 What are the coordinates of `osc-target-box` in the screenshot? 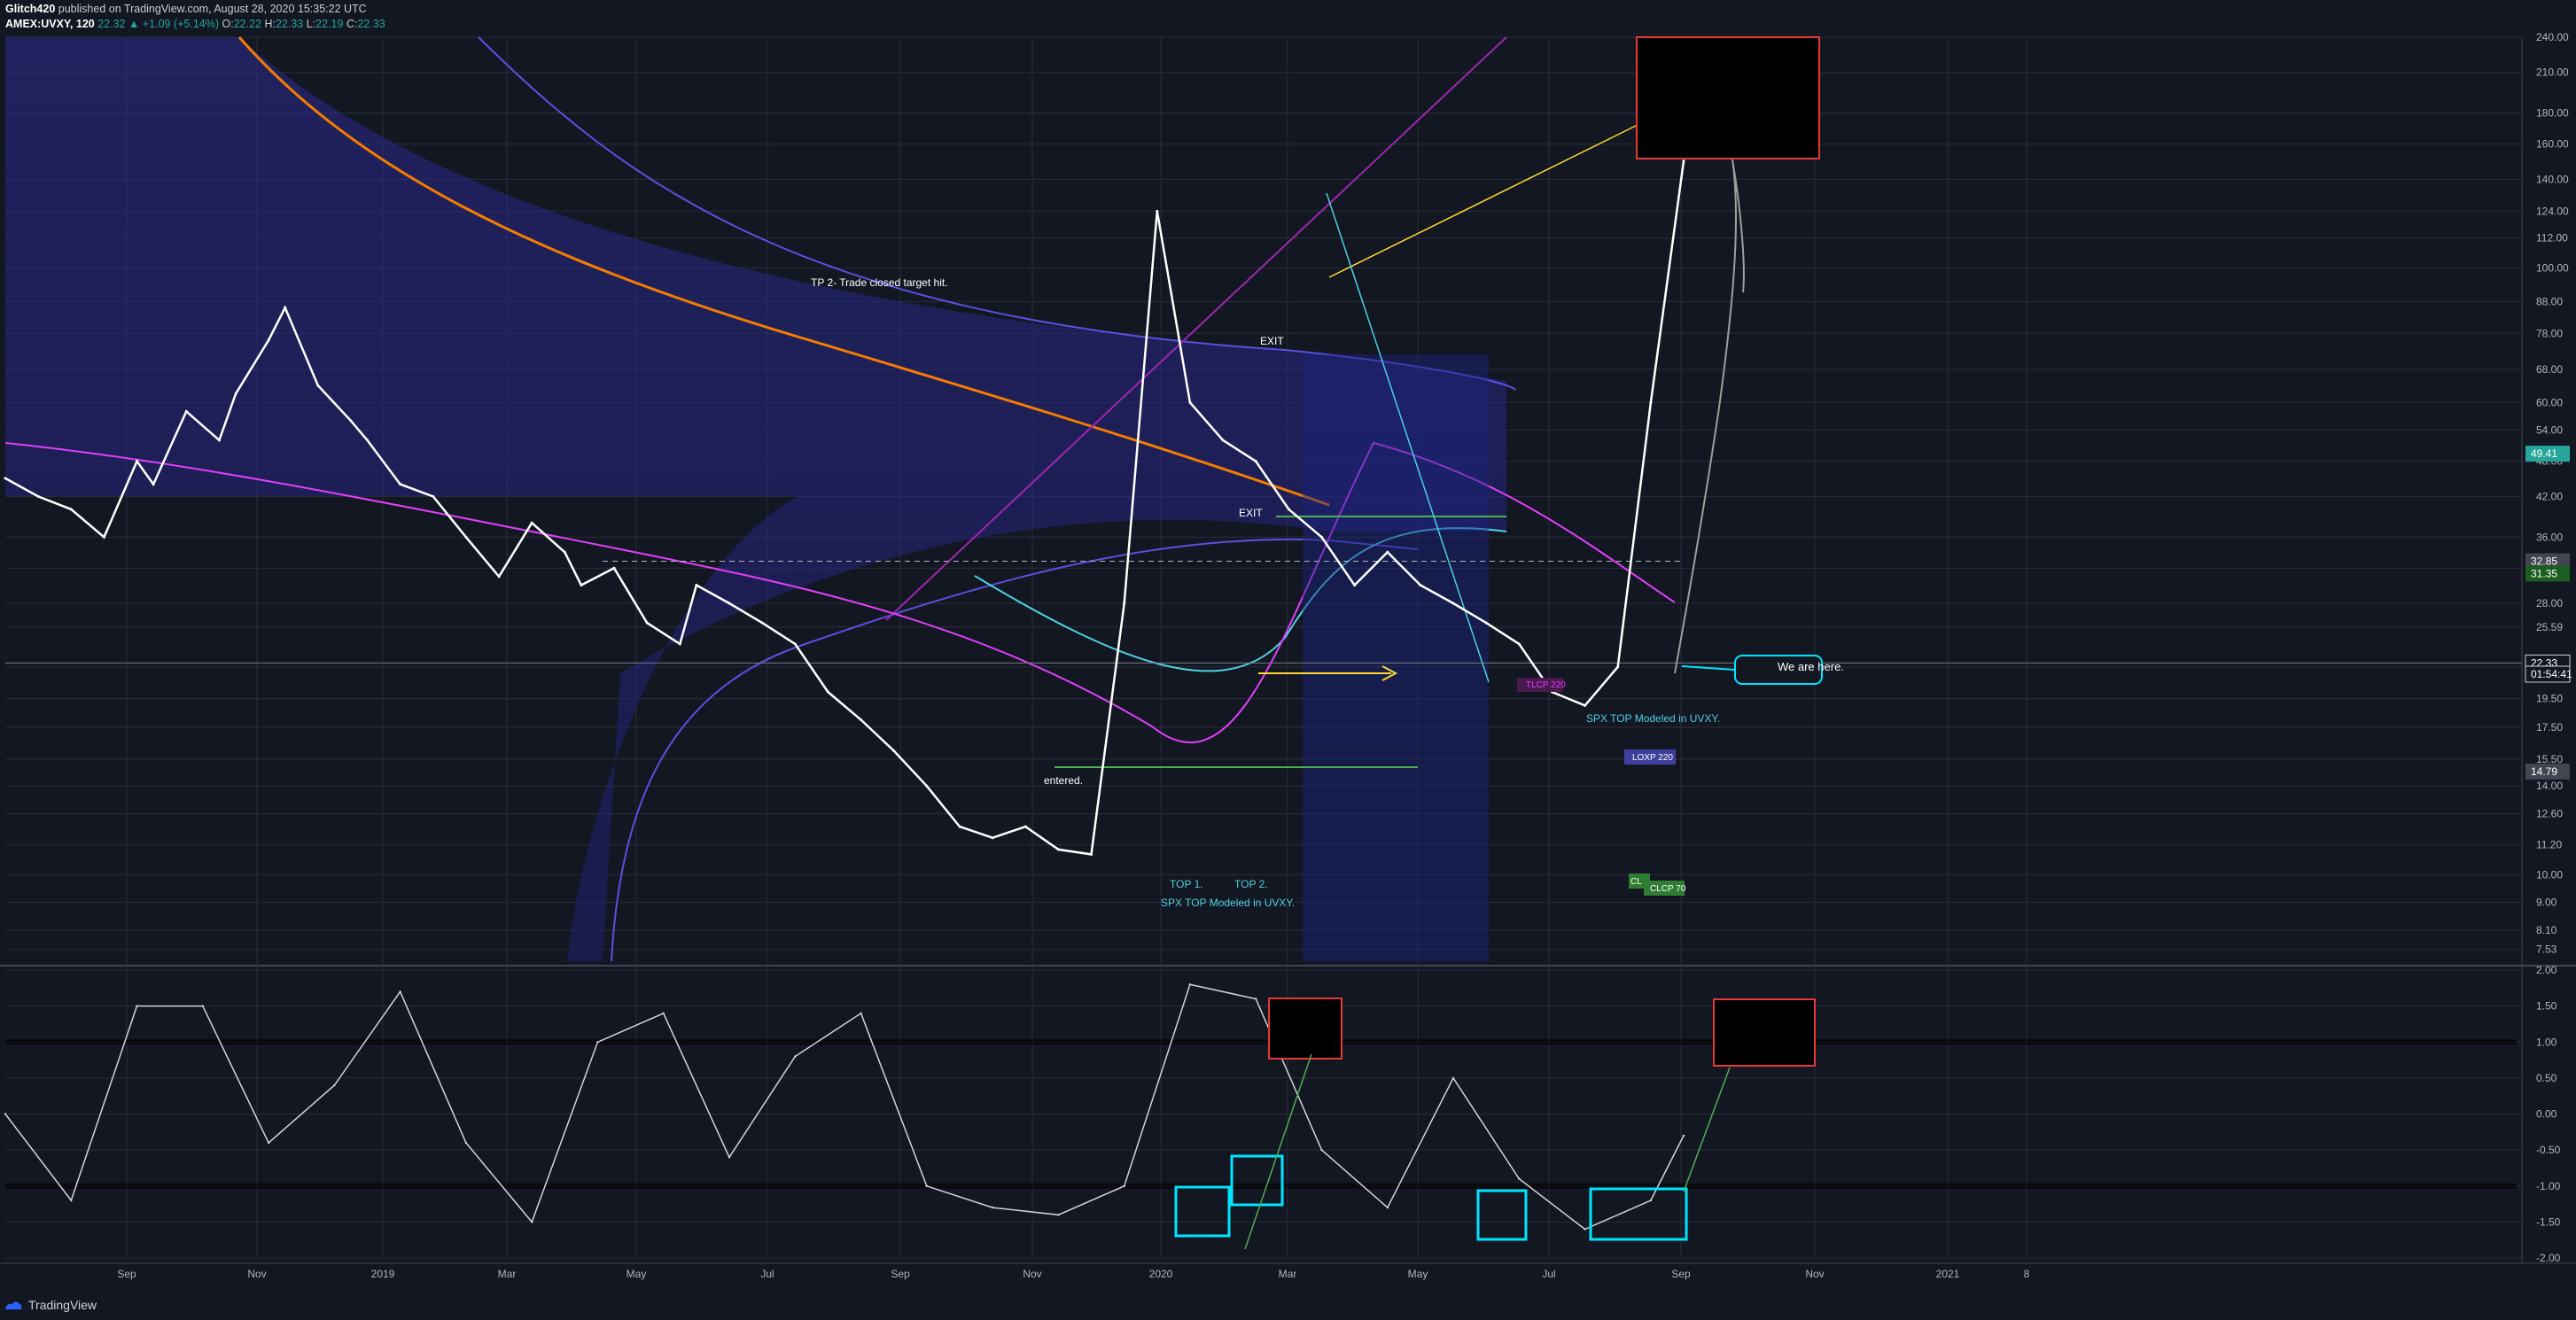 It's located at (1765, 1033).